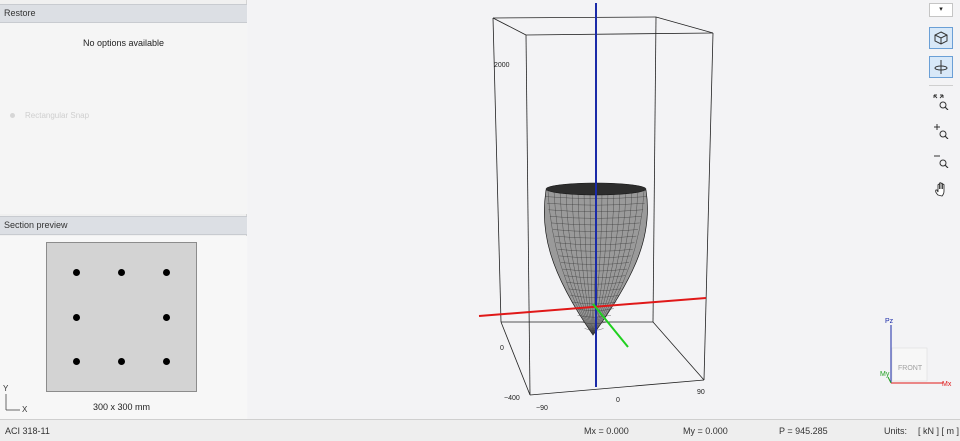  What do you see at coordinates (12, 115) in the screenshot?
I see `radio-icon` at bounding box center [12, 115].